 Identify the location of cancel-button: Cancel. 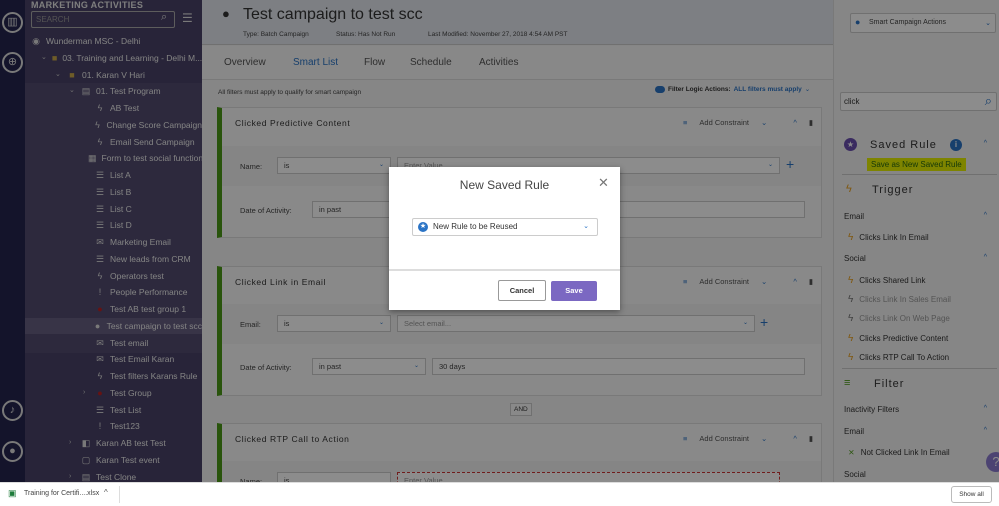
(522, 290).